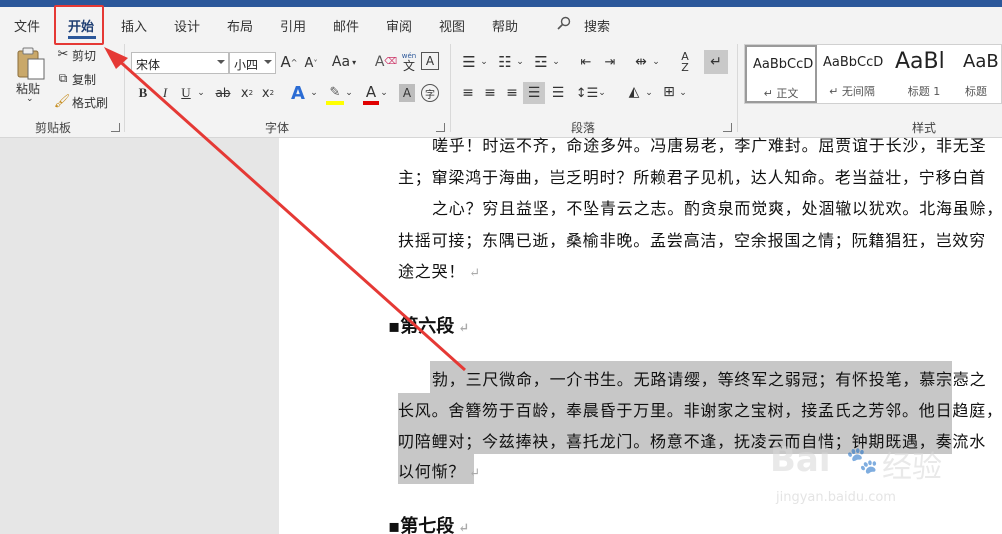  Describe the element at coordinates (727, 127) in the screenshot. I see `paragraph-launcher-icon` at that location.